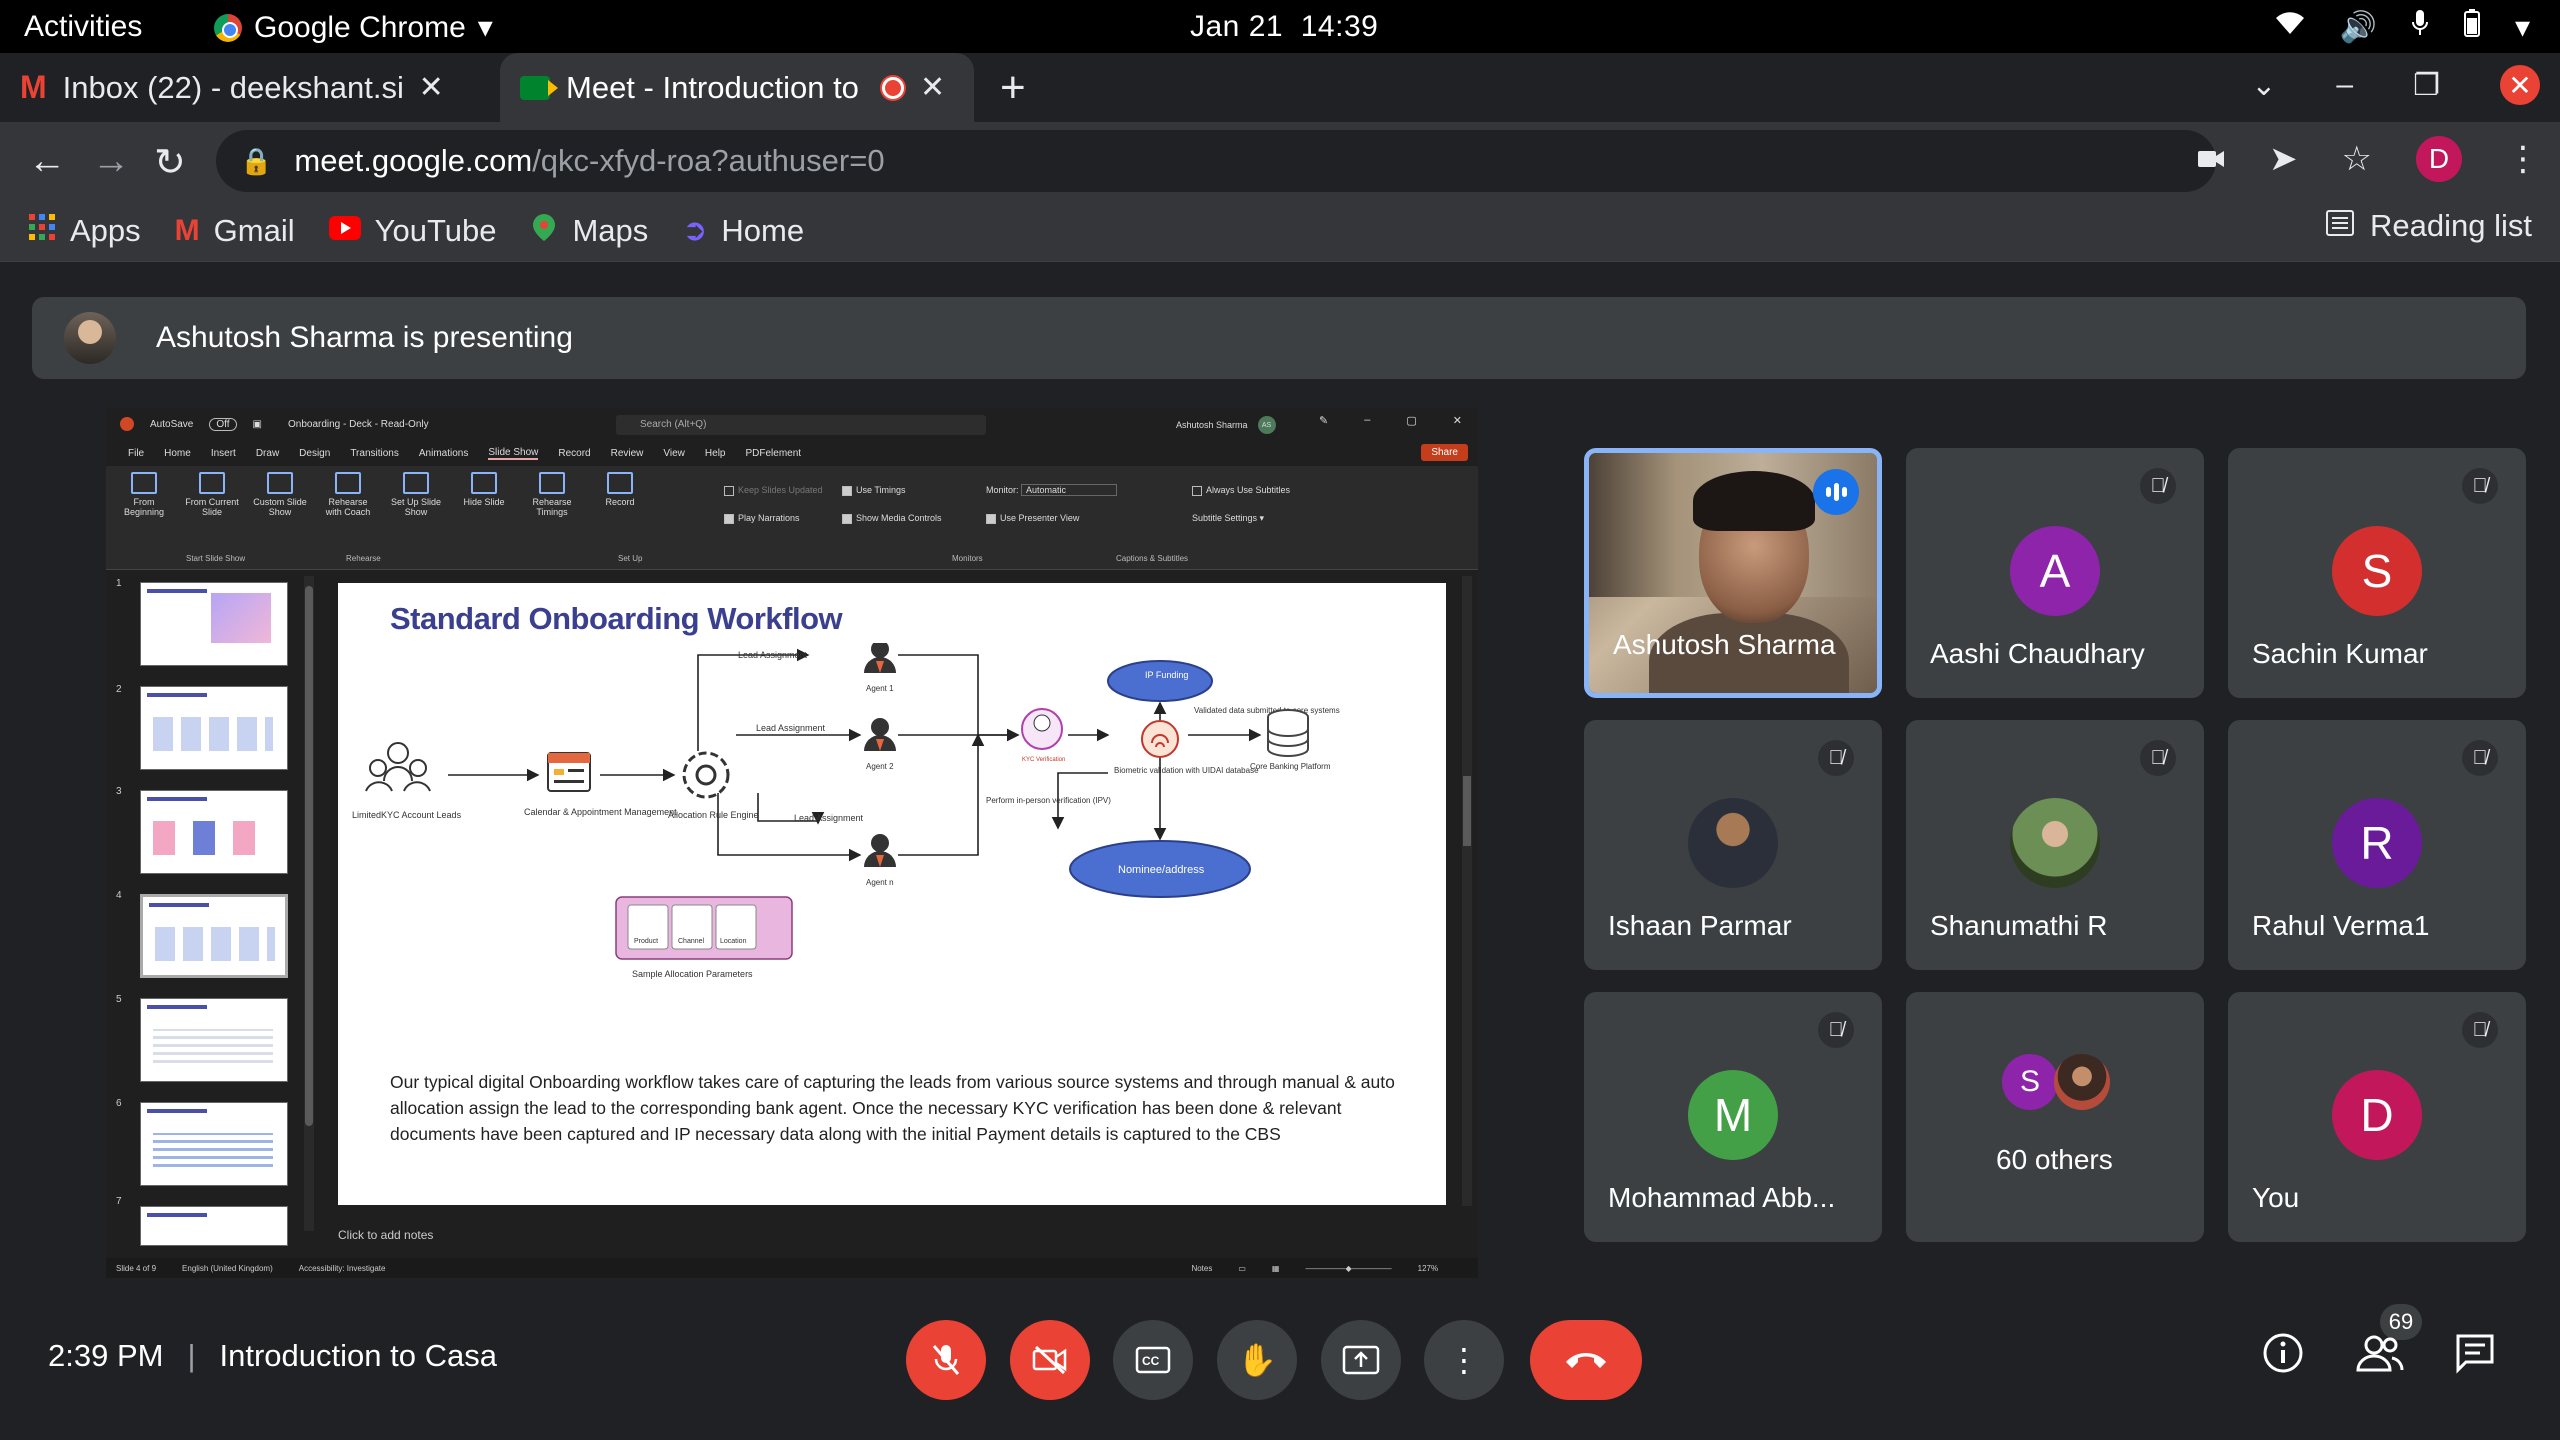  I want to click on subtitle-settings-dropdown: Subtitle Settings ▾, so click(1241, 518).